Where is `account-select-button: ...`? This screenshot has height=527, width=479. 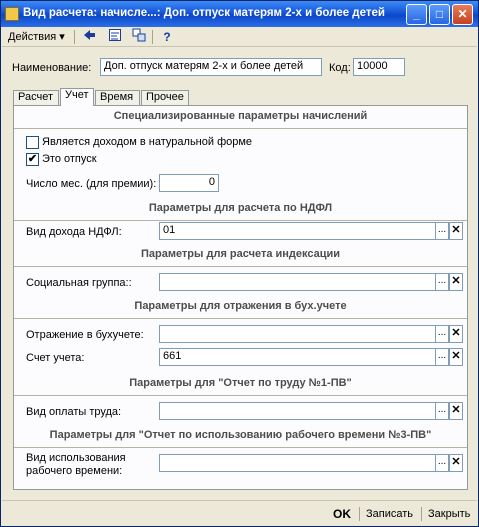
account-select-button: ... is located at coordinates (442, 357).